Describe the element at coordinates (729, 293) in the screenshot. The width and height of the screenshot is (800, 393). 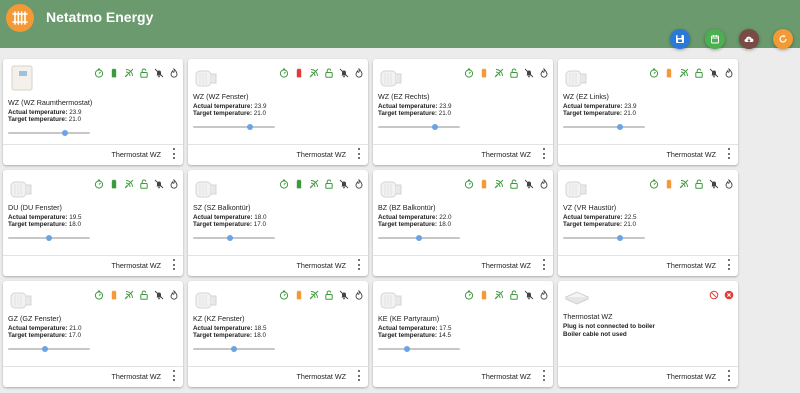
I see `error-icon` at that location.